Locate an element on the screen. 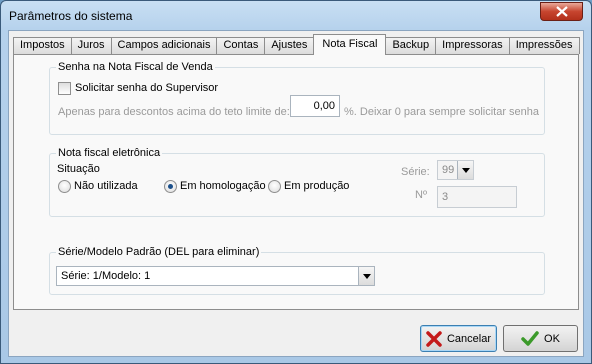  numero-value: 3 is located at coordinates (445, 197).